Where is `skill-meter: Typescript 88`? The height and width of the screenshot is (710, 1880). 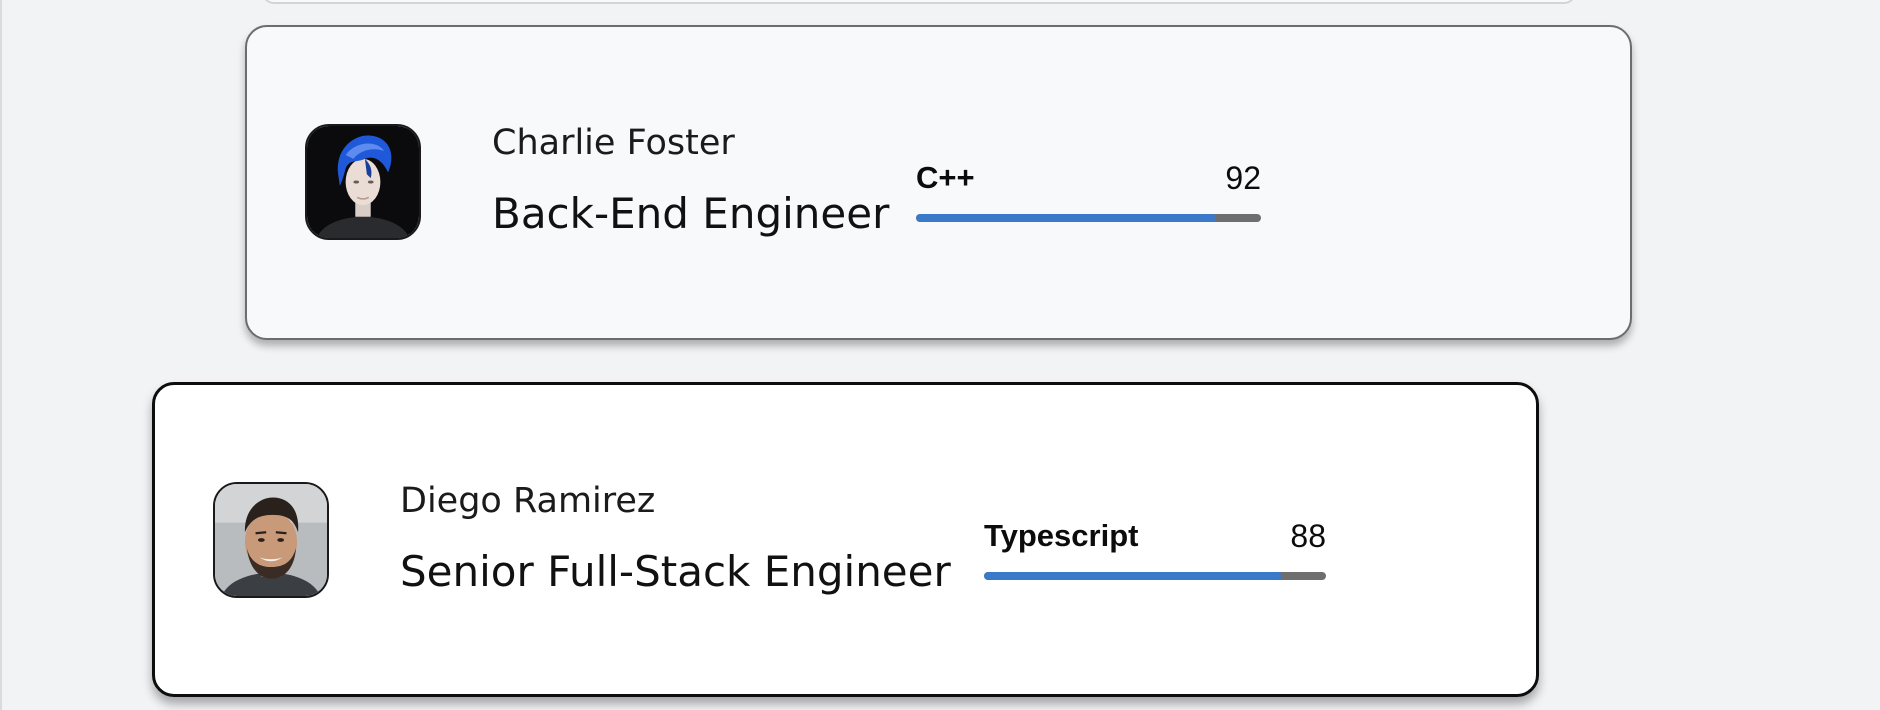
skill-meter: Typescript 88 is located at coordinates (1155, 553).